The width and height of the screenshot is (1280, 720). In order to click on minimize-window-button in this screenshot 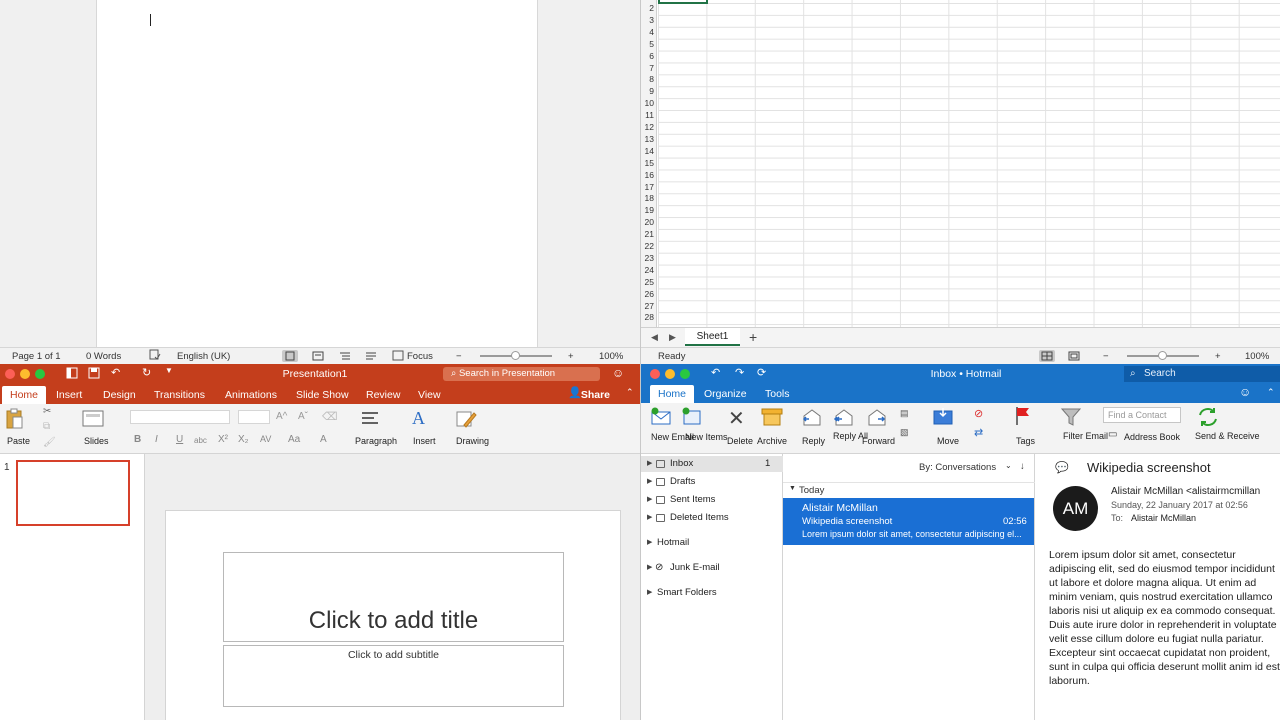, I will do `click(25, 374)`.